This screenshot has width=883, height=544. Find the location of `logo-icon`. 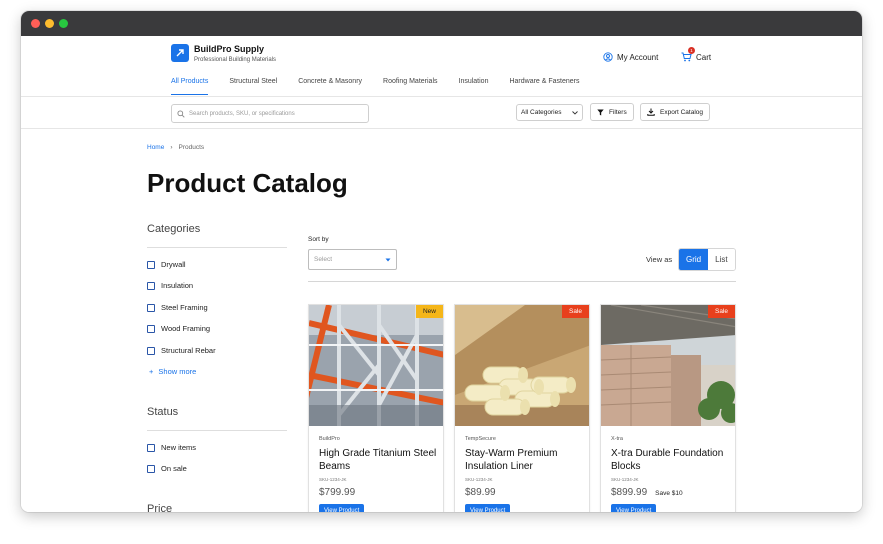

logo-icon is located at coordinates (180, 53).